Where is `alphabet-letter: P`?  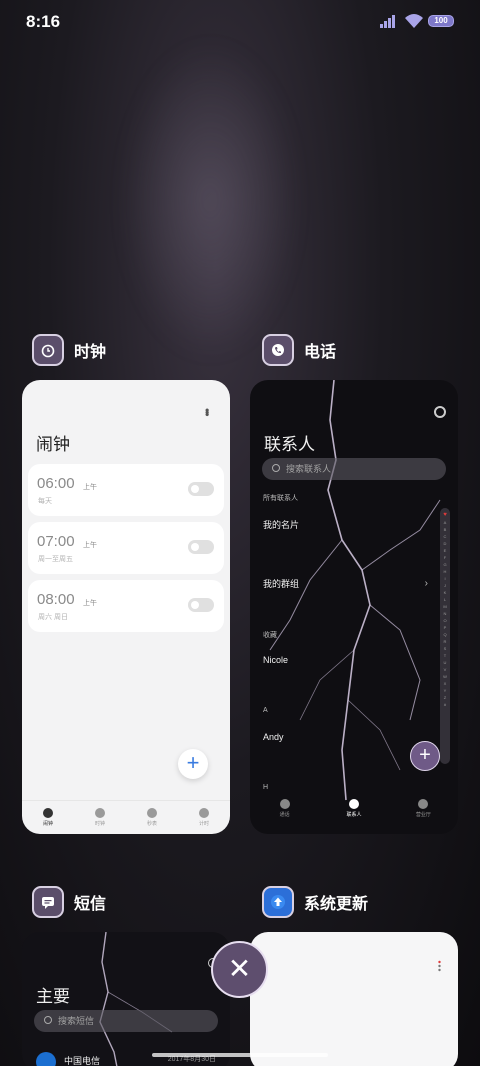
alphabet-letter: P is located at coordinates (445, 627).